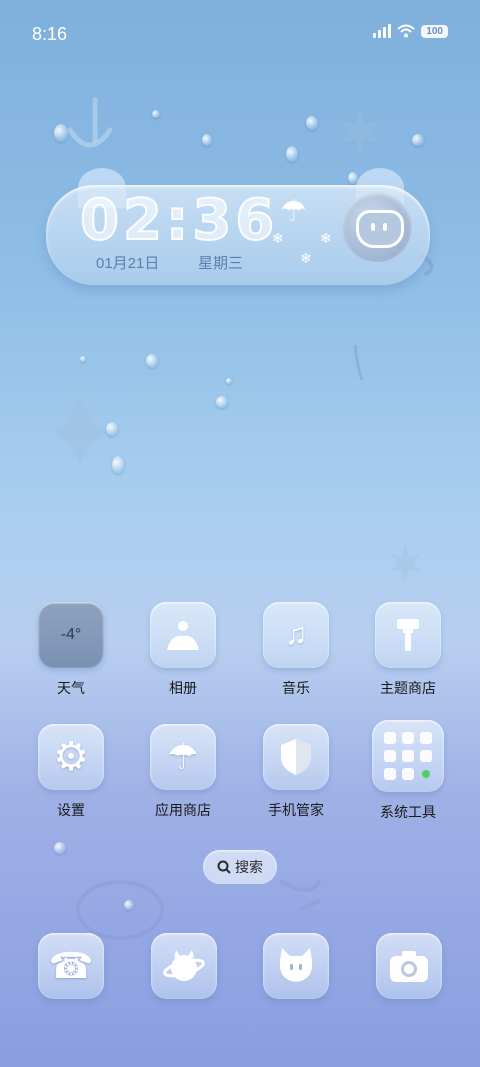 The height and width of the screenshot is (1067, 480). Describe the element at coordinates (406, 31) in the screenshot. I see `wifi-icon` at that location.